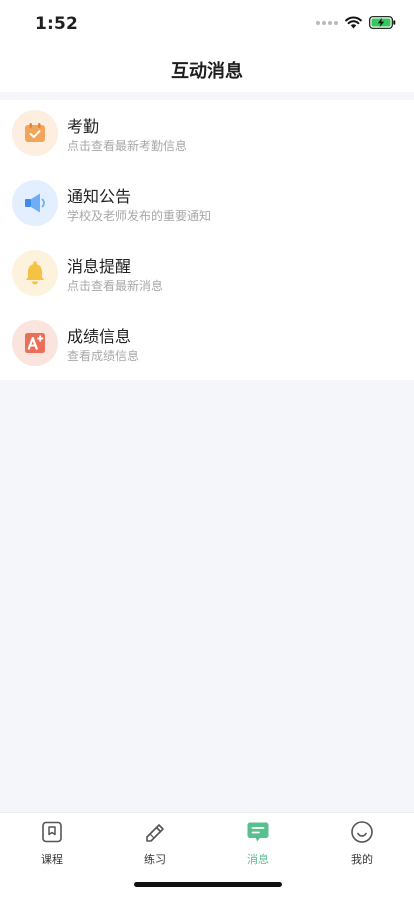 This screenshot has height=897, width=414. What do you see at coordinates (99, 196) in the screenshot?
I see `item-title: 通知公告` at bounding box center [99, 196].